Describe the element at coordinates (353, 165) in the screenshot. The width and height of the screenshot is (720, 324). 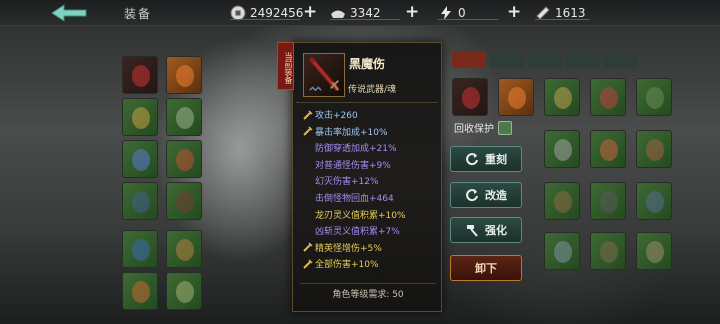
I see `item-stat-text: 对普通怪伤害+9%` at that location.